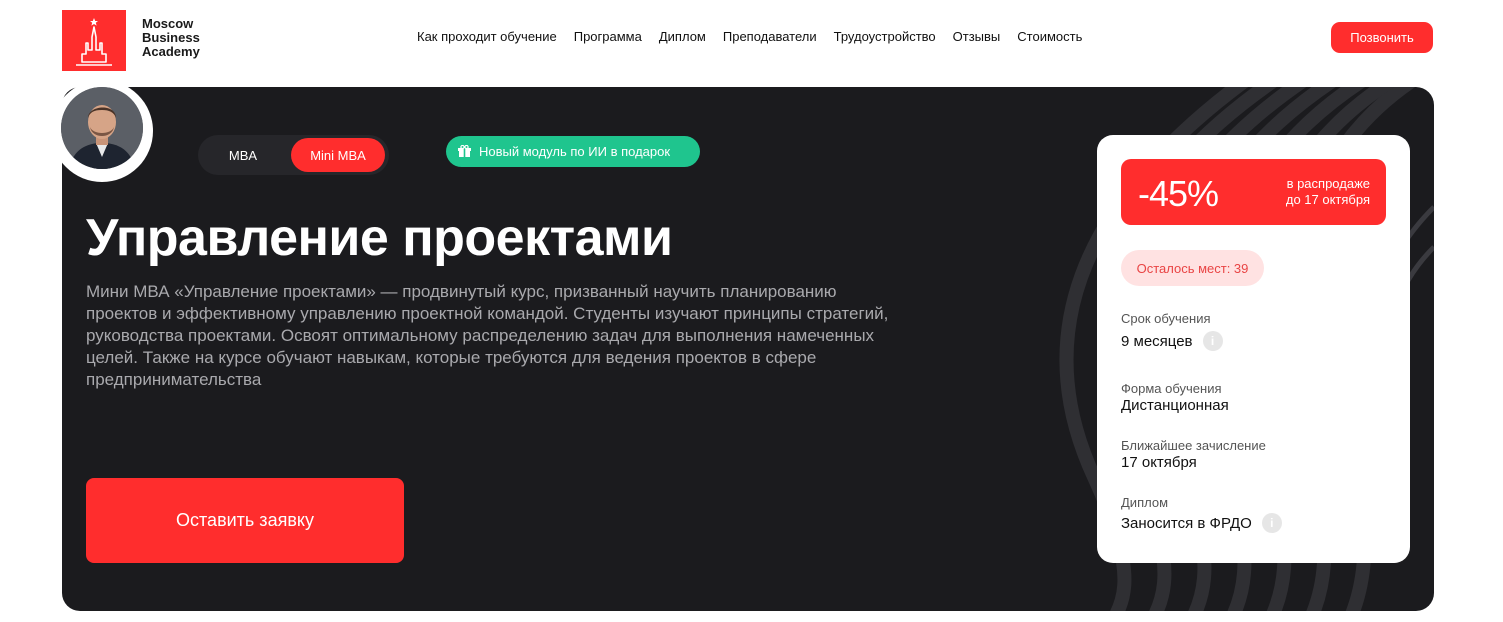 This screenshot has height=622, width=1503. I want to click on kremlin-icon, so click(94, 42).